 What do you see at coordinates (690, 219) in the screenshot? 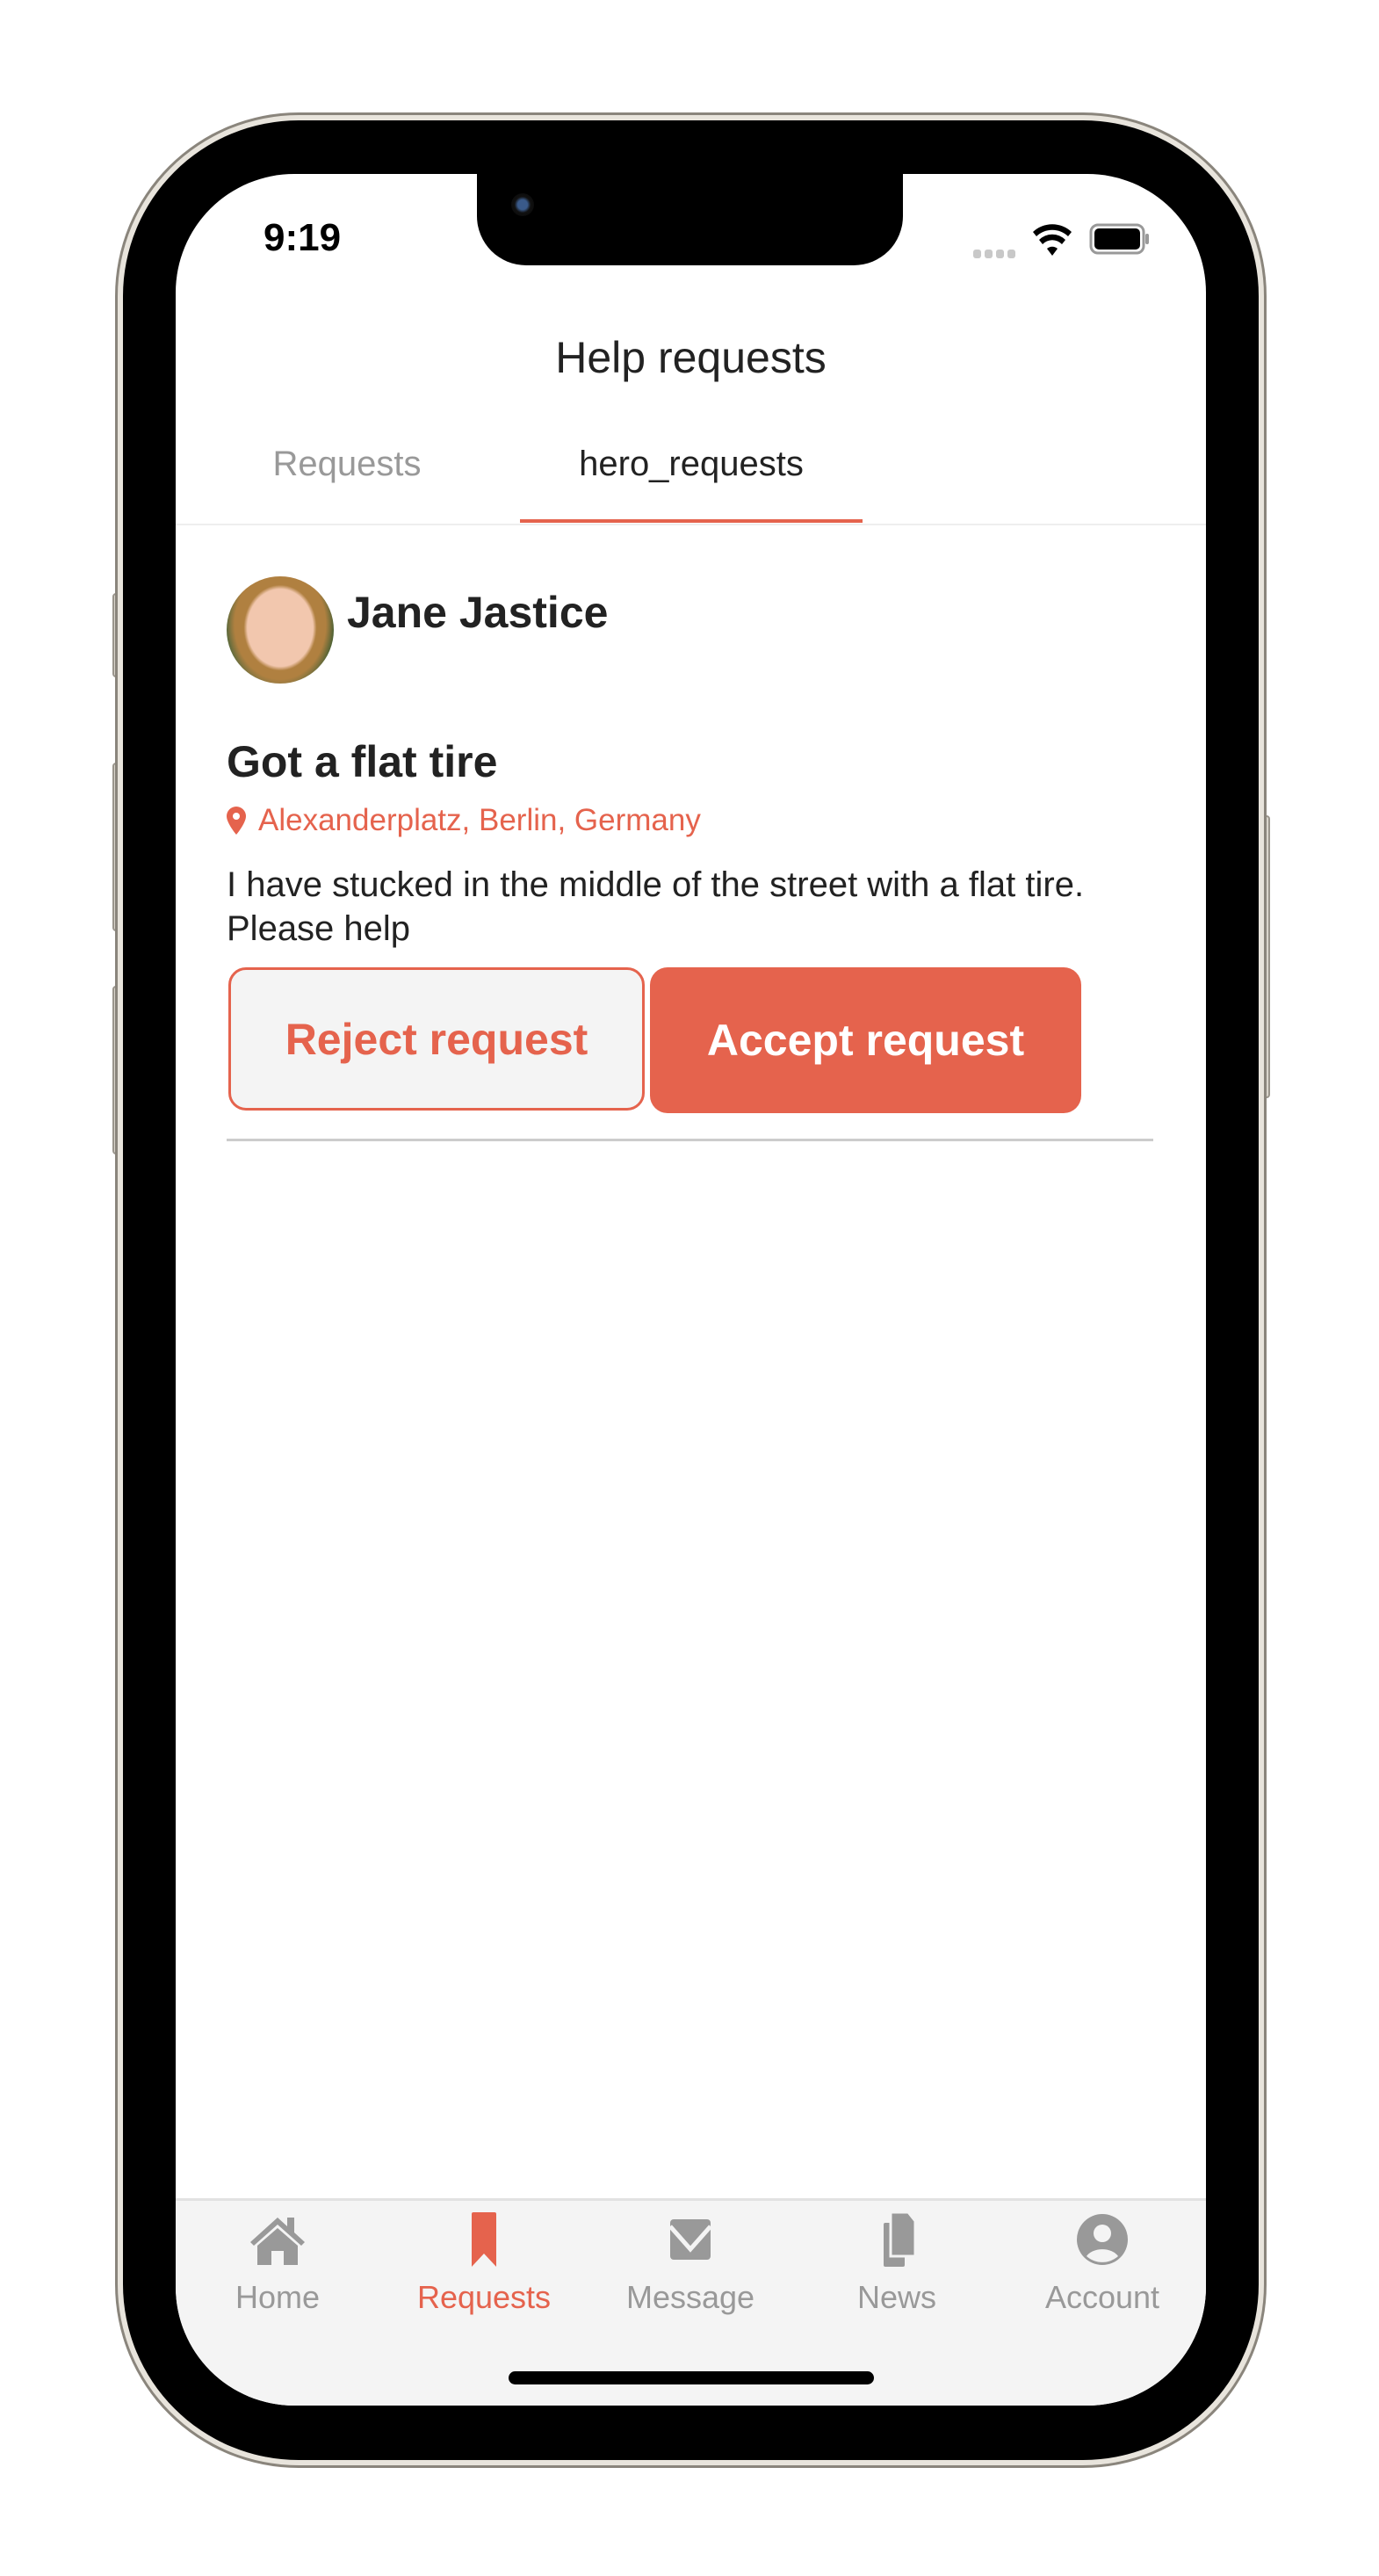
I see `notch` at bounding box center [690, 219].